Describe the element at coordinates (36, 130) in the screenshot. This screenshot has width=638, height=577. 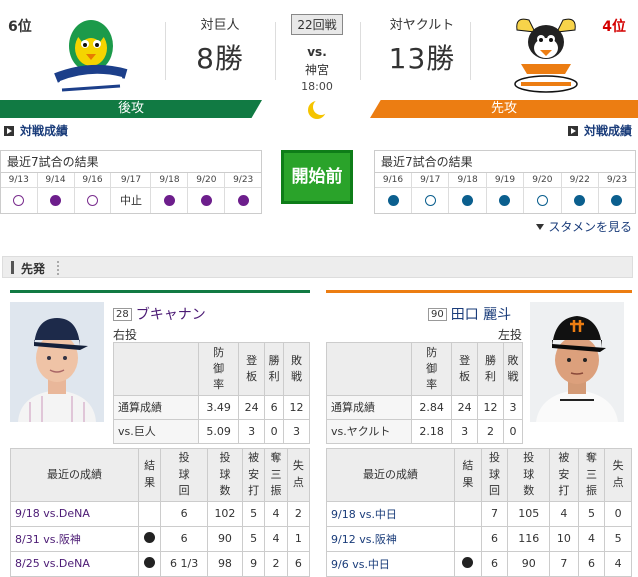
I see `home-matchup-link: 対戦成績` at that location.